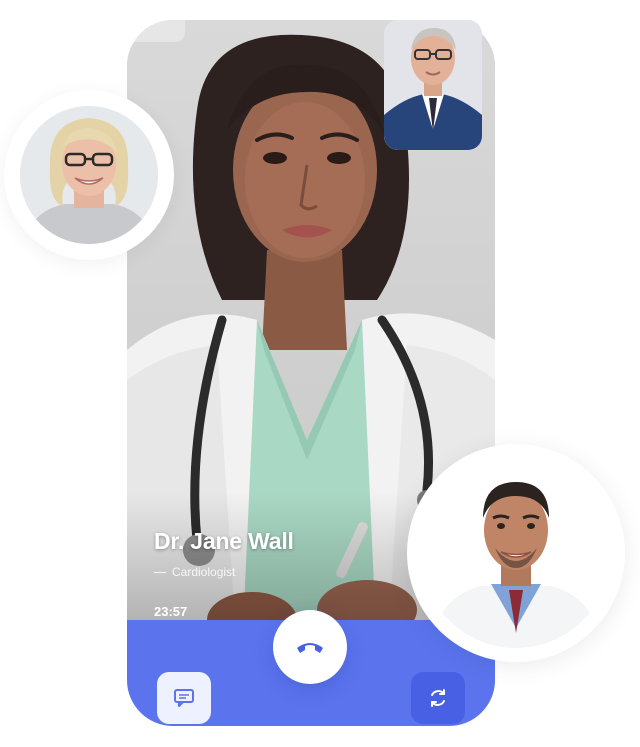 This screenshot has width=640, height=747. I want to click on participant-video-tile, so click(433, 85).